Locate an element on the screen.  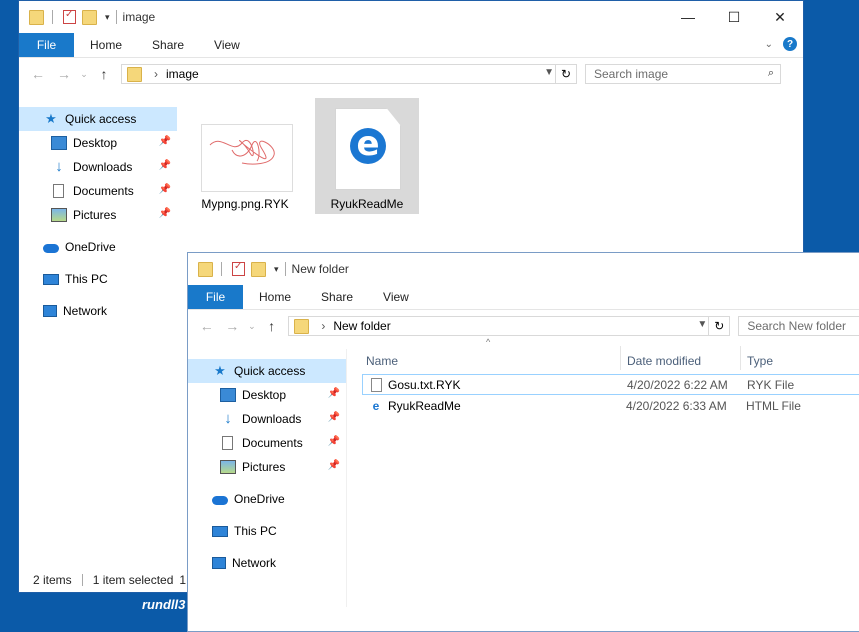
address-bar: › New folder ▼ ↻ is located at coordinates (509, 326).